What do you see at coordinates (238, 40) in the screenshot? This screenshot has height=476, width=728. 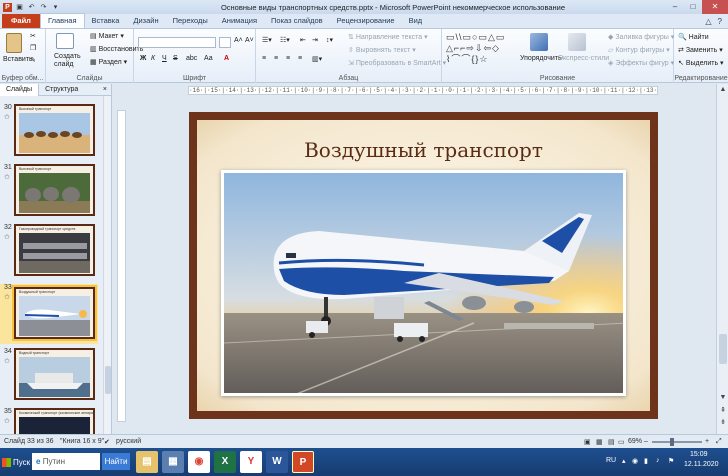 I see `grow-font-icon: A˄` at bounding box center [238, 40].